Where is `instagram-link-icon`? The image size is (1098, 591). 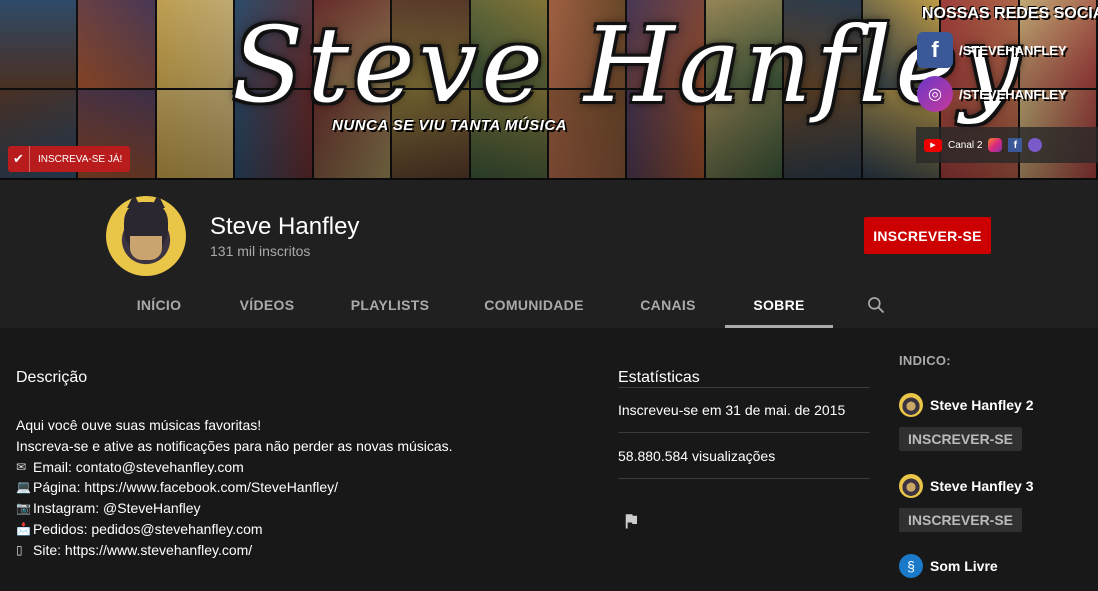
instagram-link-icon is located at coordinates (995, 145).